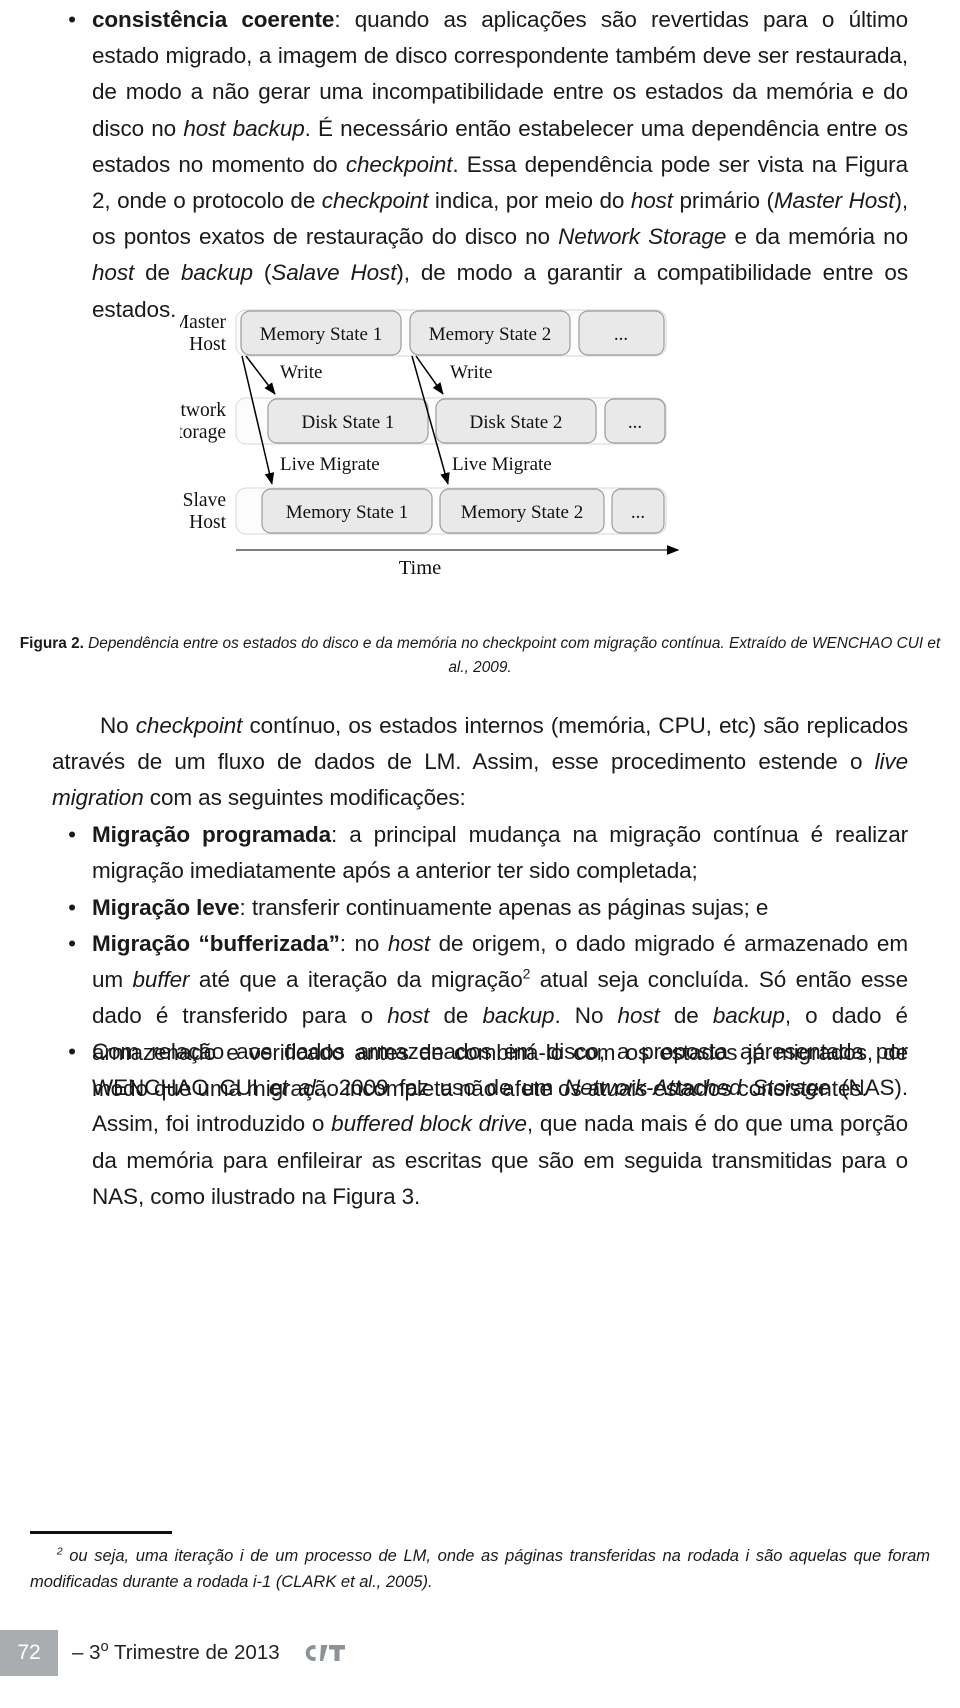  What do you see at coordinates (203, 410) in the screenshot?
I see `row-label-network-storage-line1: Network` at bounding box center [203, 410].